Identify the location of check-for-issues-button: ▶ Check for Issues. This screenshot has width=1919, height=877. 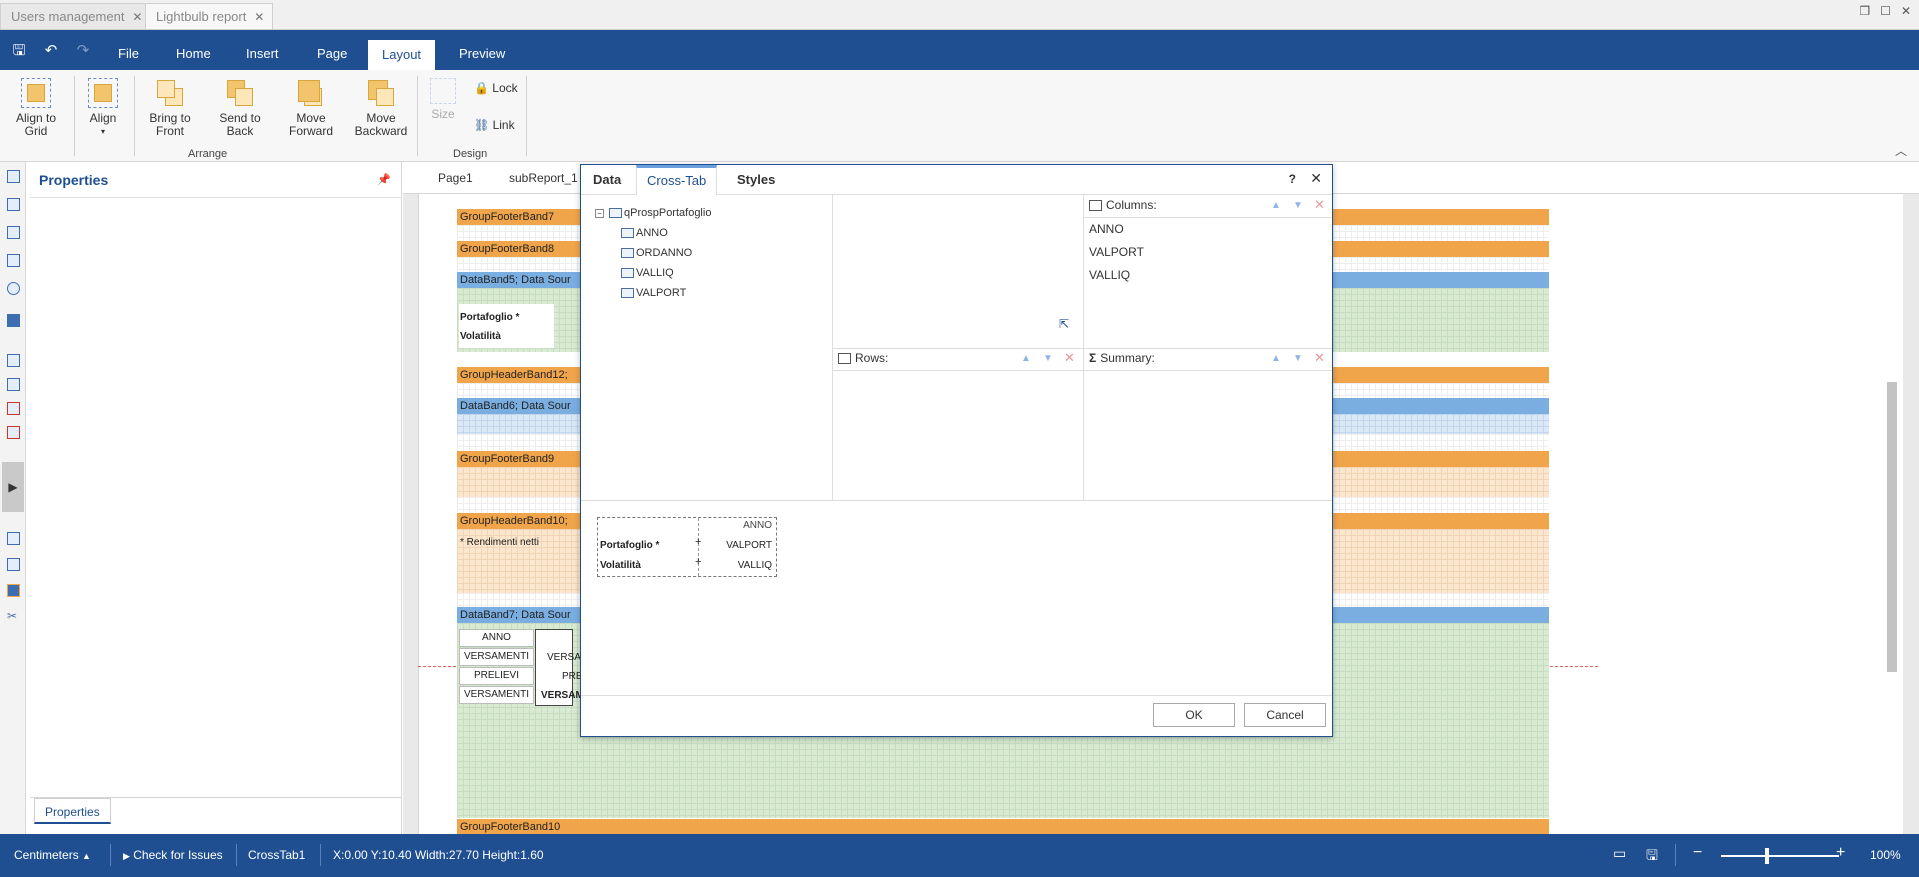
(173, 855).